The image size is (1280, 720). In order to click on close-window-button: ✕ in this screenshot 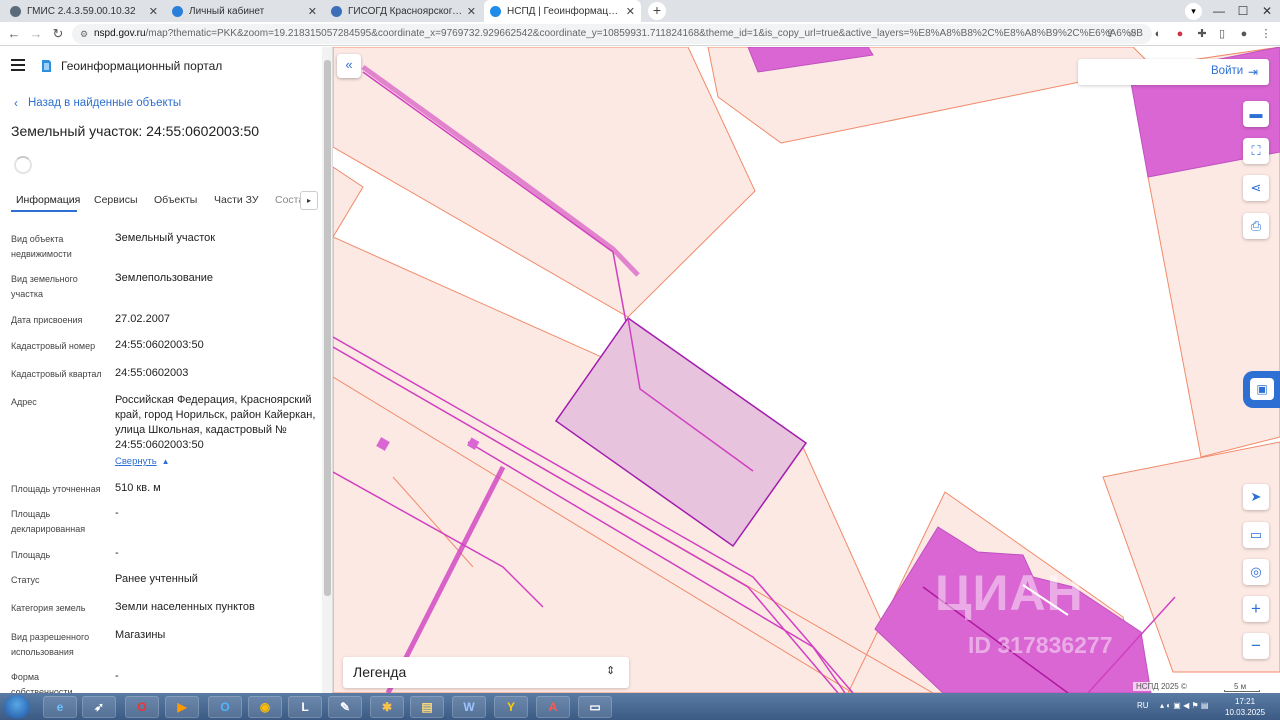, I will do `click(1267, 11)`.